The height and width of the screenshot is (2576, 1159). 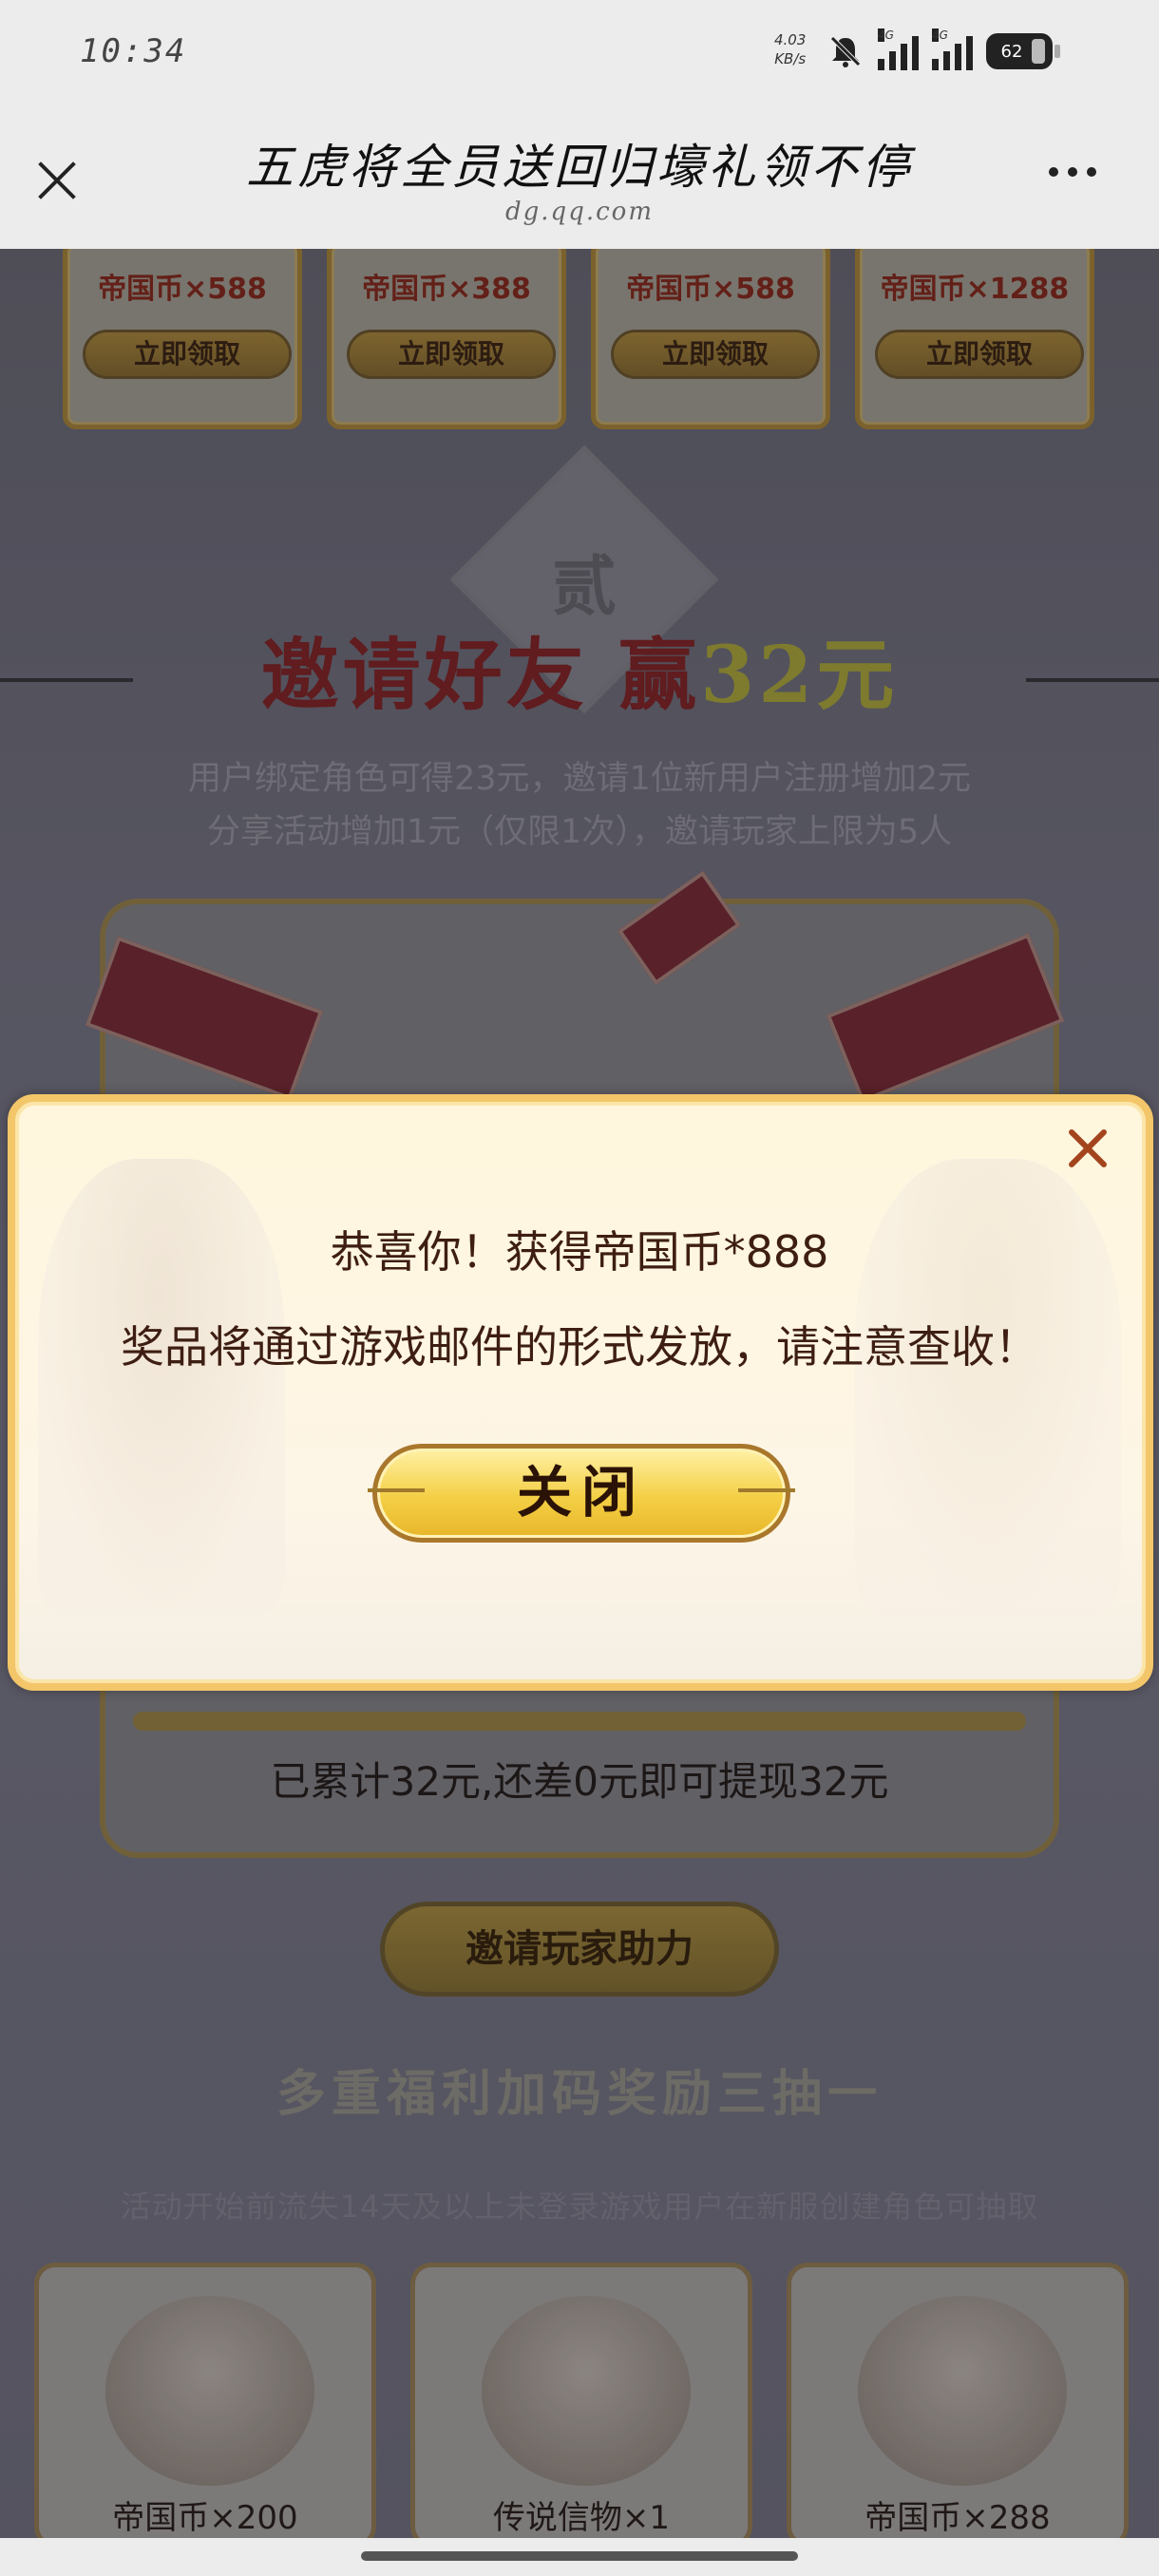 I want to click on browser-nav-bar: 五虎将全员送回归壕礼领不停 dg.qq.com, so click(x=579, y=176).